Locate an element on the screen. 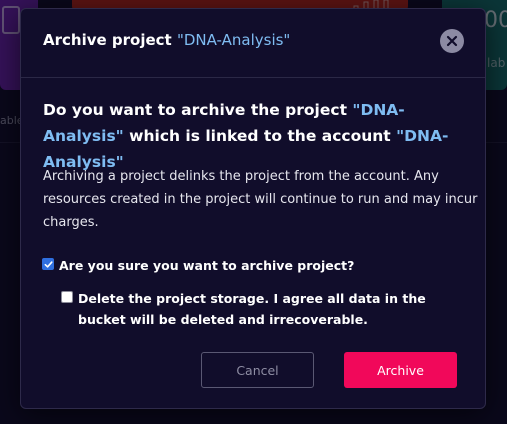  confirm-archive-checkbox is located at coordinates (48, 264).